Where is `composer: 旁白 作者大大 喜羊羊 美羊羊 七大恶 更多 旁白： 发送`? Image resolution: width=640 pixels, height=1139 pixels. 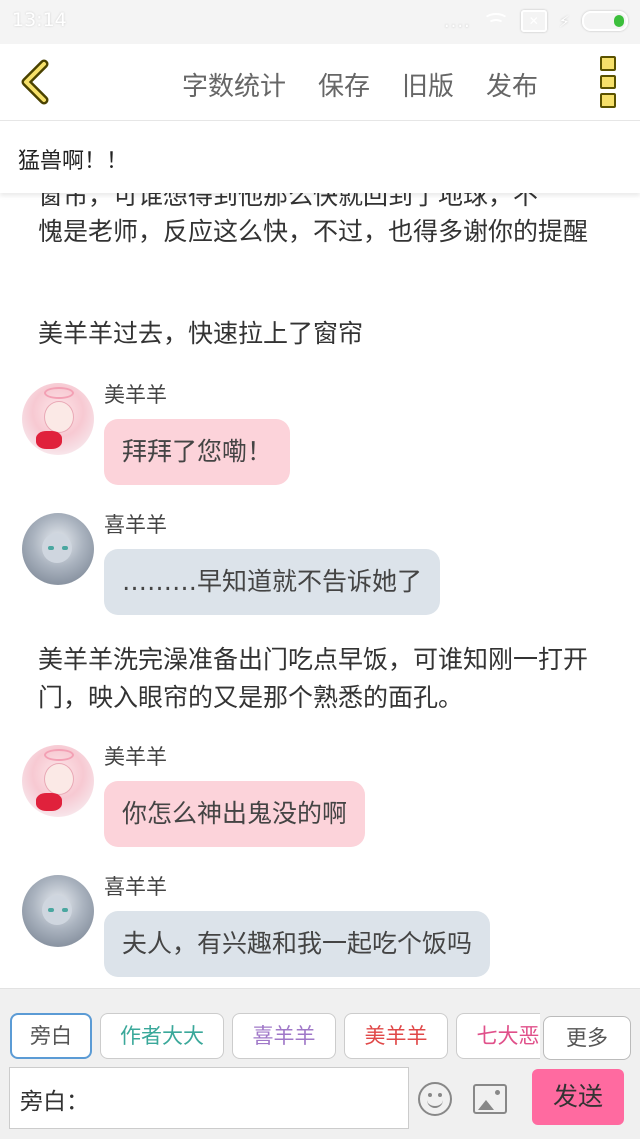
composer: 旁白 作者大大 喜羊羊 美羊羊 七大恶 更多 旁白： 发送 is located at coordinates (320, 1063).